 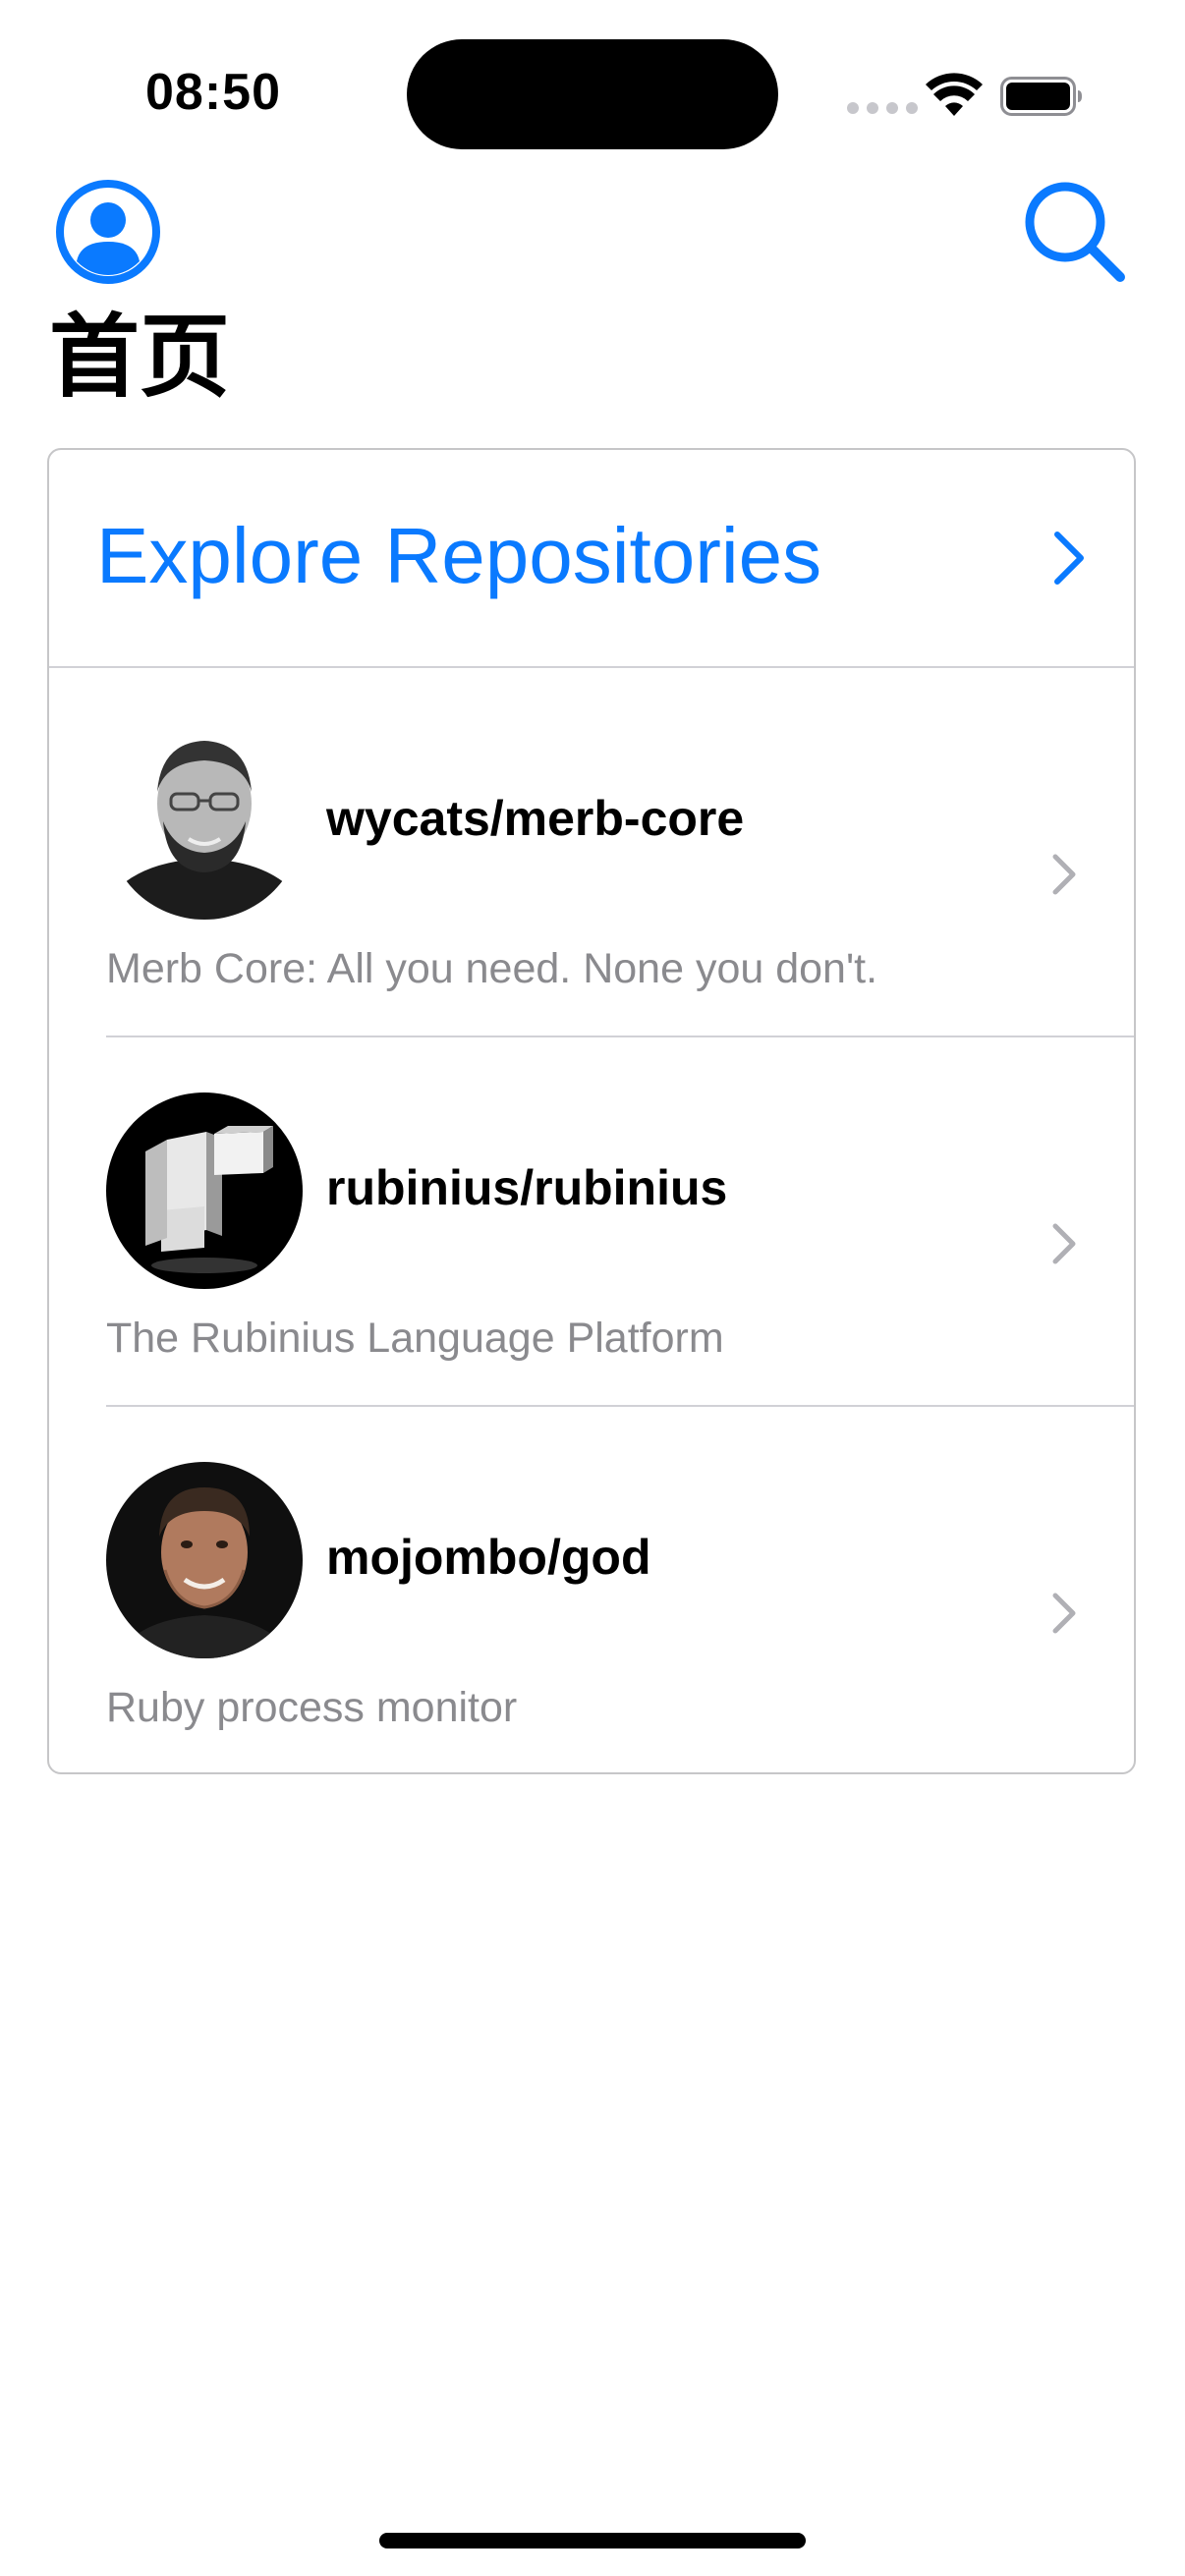 What do you see at coordinates (492, 968) in the screenshot?
I see `repo-description: Merb Core: All you need. None you don't.` at bounding box center [492, 968].